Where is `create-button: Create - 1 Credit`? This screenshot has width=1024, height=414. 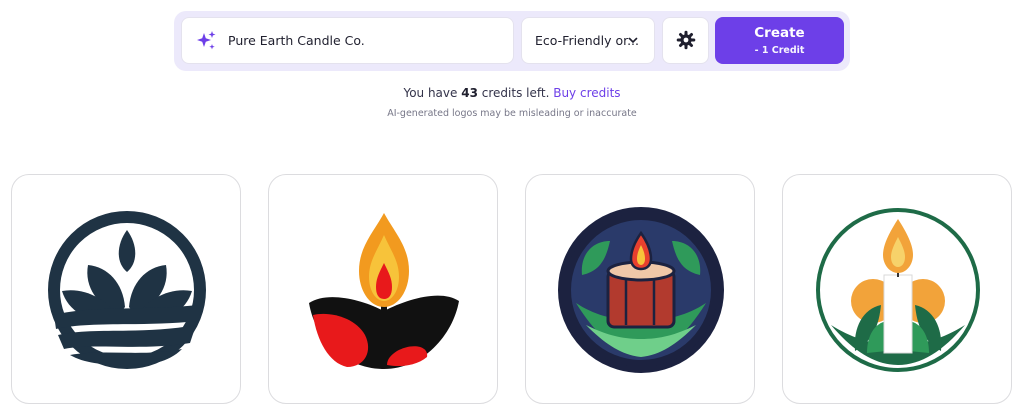 create-button: Create - 1 Credit is located at coordinates (779, 40).